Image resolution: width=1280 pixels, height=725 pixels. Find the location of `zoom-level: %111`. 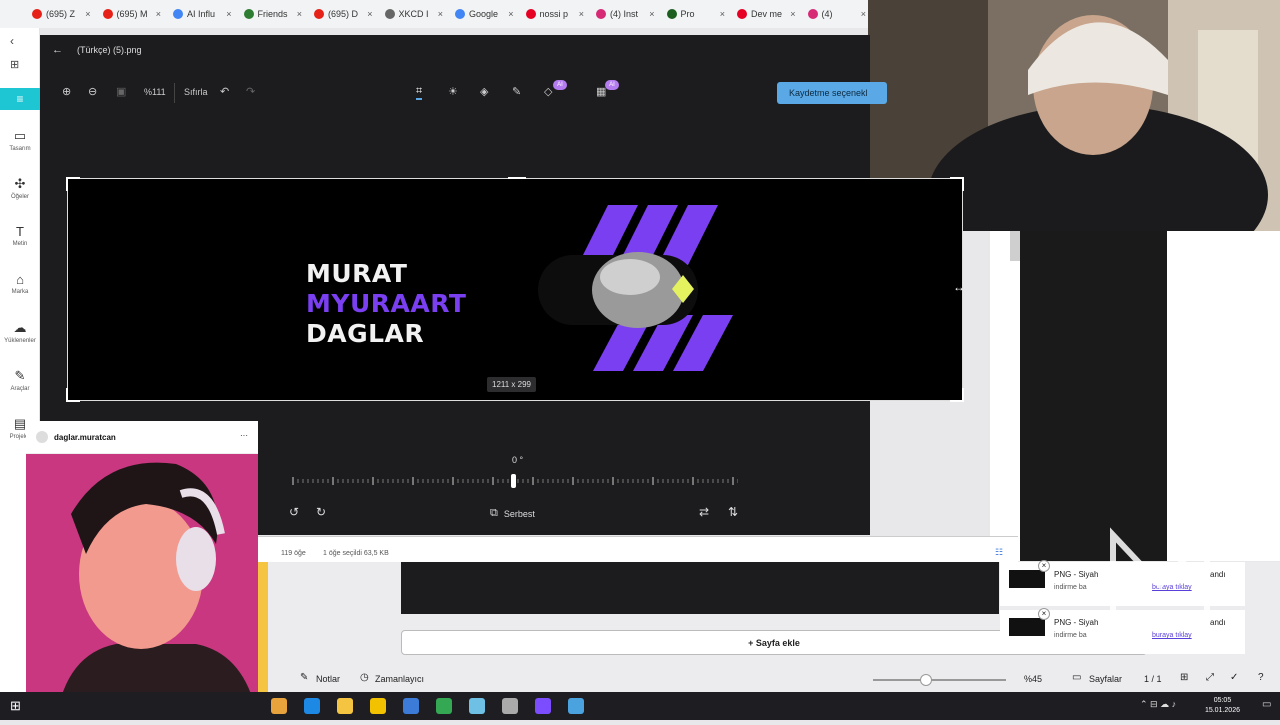

zoom-level: %111 is located at coordinates (155, 92).